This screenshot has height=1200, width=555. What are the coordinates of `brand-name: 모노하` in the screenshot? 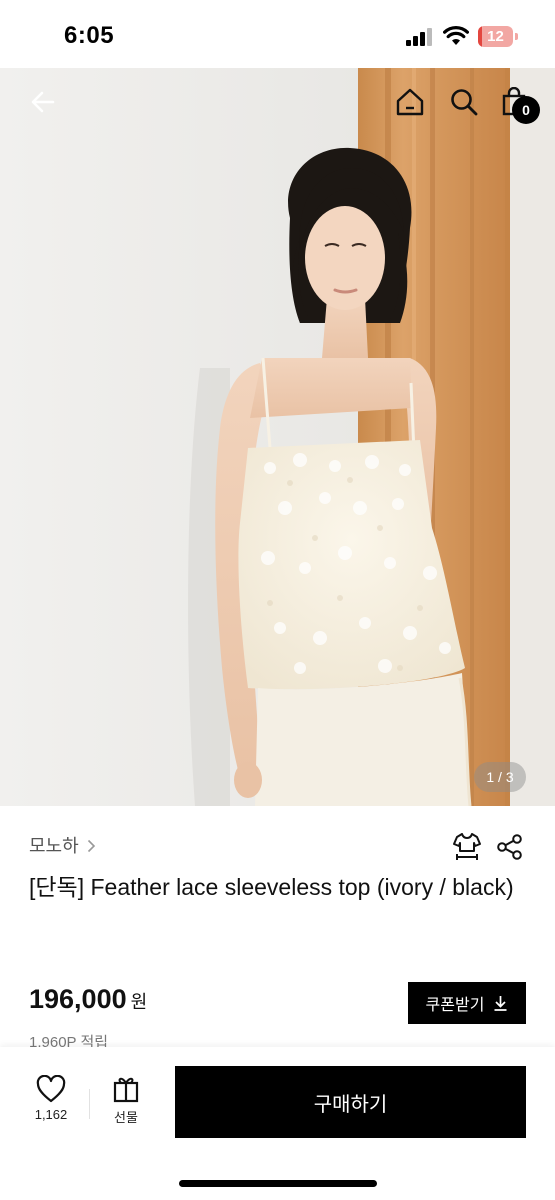 It's located at (54, 846).